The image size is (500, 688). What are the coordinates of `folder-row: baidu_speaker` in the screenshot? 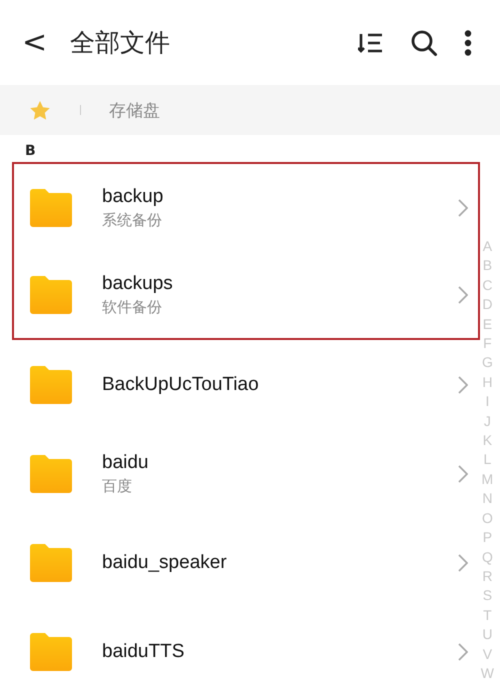 It's located at (246, 562).